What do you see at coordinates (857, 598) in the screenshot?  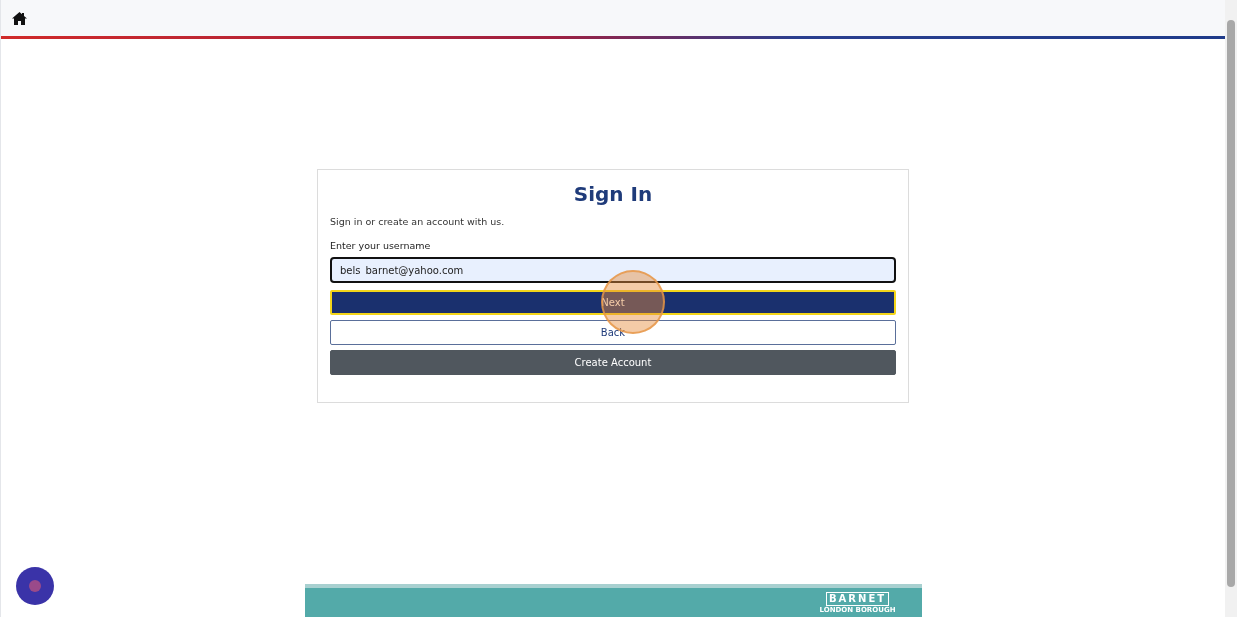 I see `logo-name: BARNET` at bounding box center [857, 598].